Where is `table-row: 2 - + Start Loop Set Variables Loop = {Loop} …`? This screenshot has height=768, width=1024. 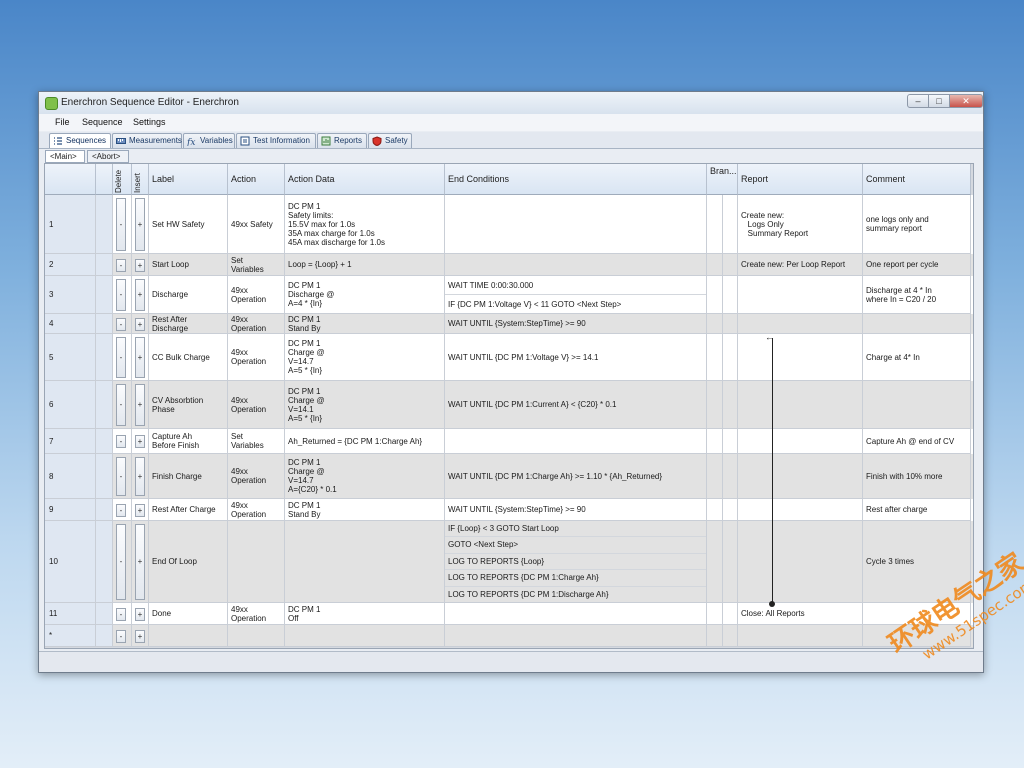 table-row: 2 - + Start Loop Set Variables Loop = {Loop} … is located at coordinates (509, 265).